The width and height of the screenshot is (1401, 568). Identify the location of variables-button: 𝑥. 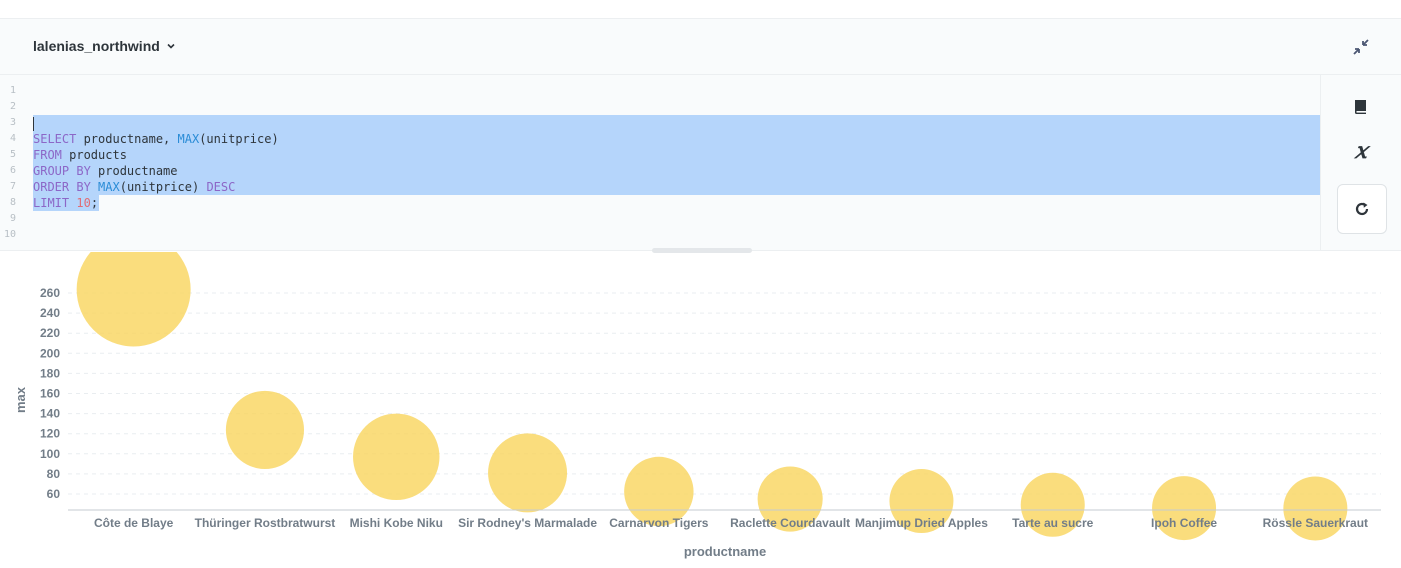
(1361, 151).